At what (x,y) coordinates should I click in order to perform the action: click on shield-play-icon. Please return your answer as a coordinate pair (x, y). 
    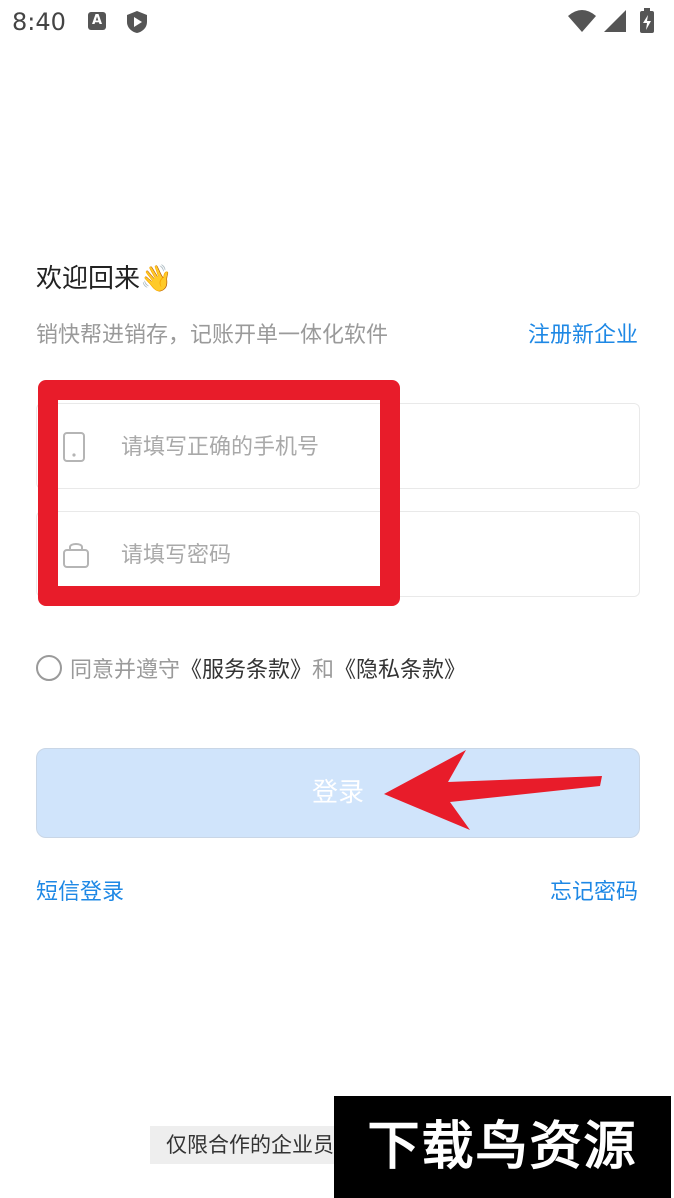
    Looking at the image, I should click on (137, 24).